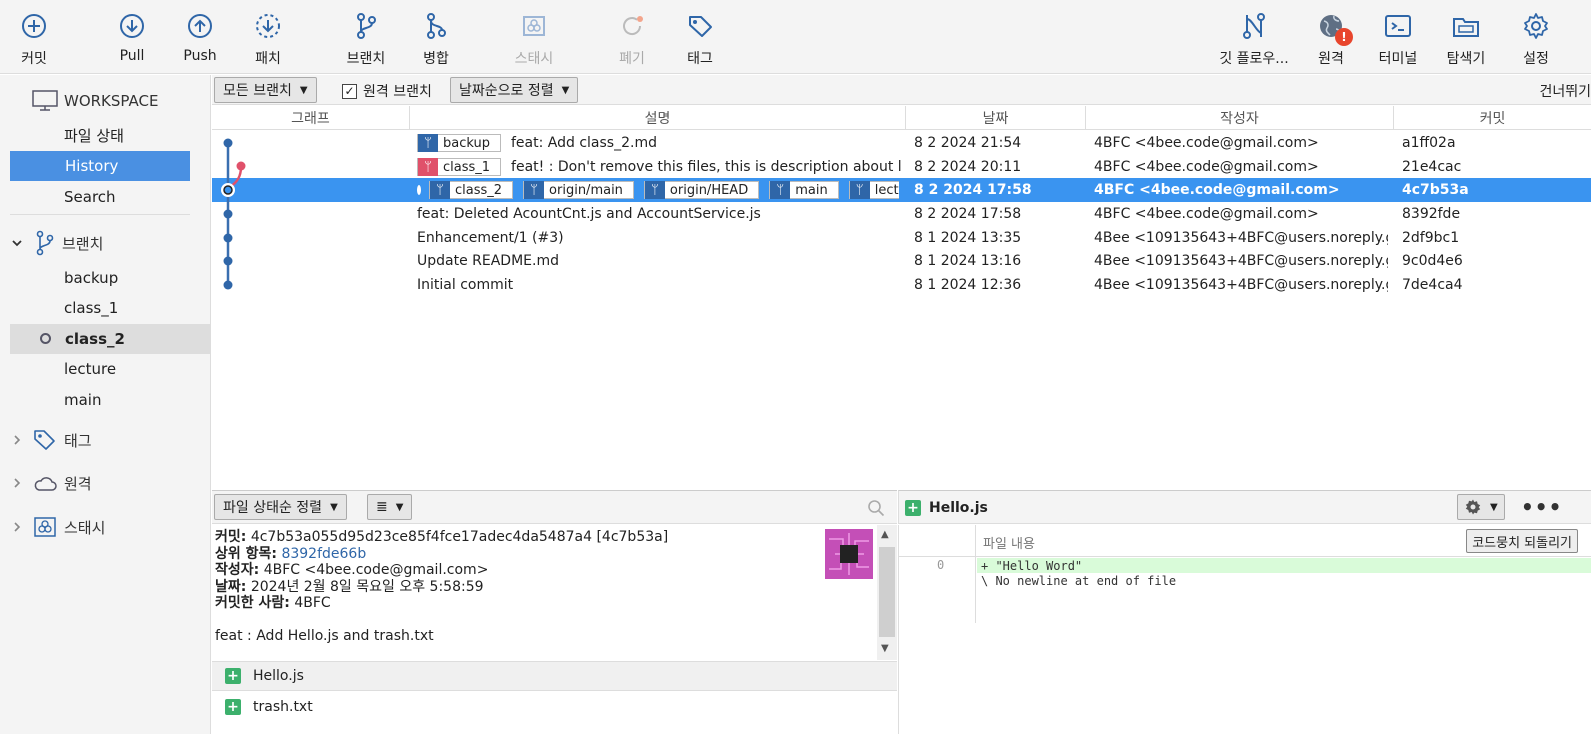 This screenshot has height=734, width=1591. Describe the element at coordinates (82, 400) in the screenshot. I see `sidebar-item-branch-main: main` at that location.